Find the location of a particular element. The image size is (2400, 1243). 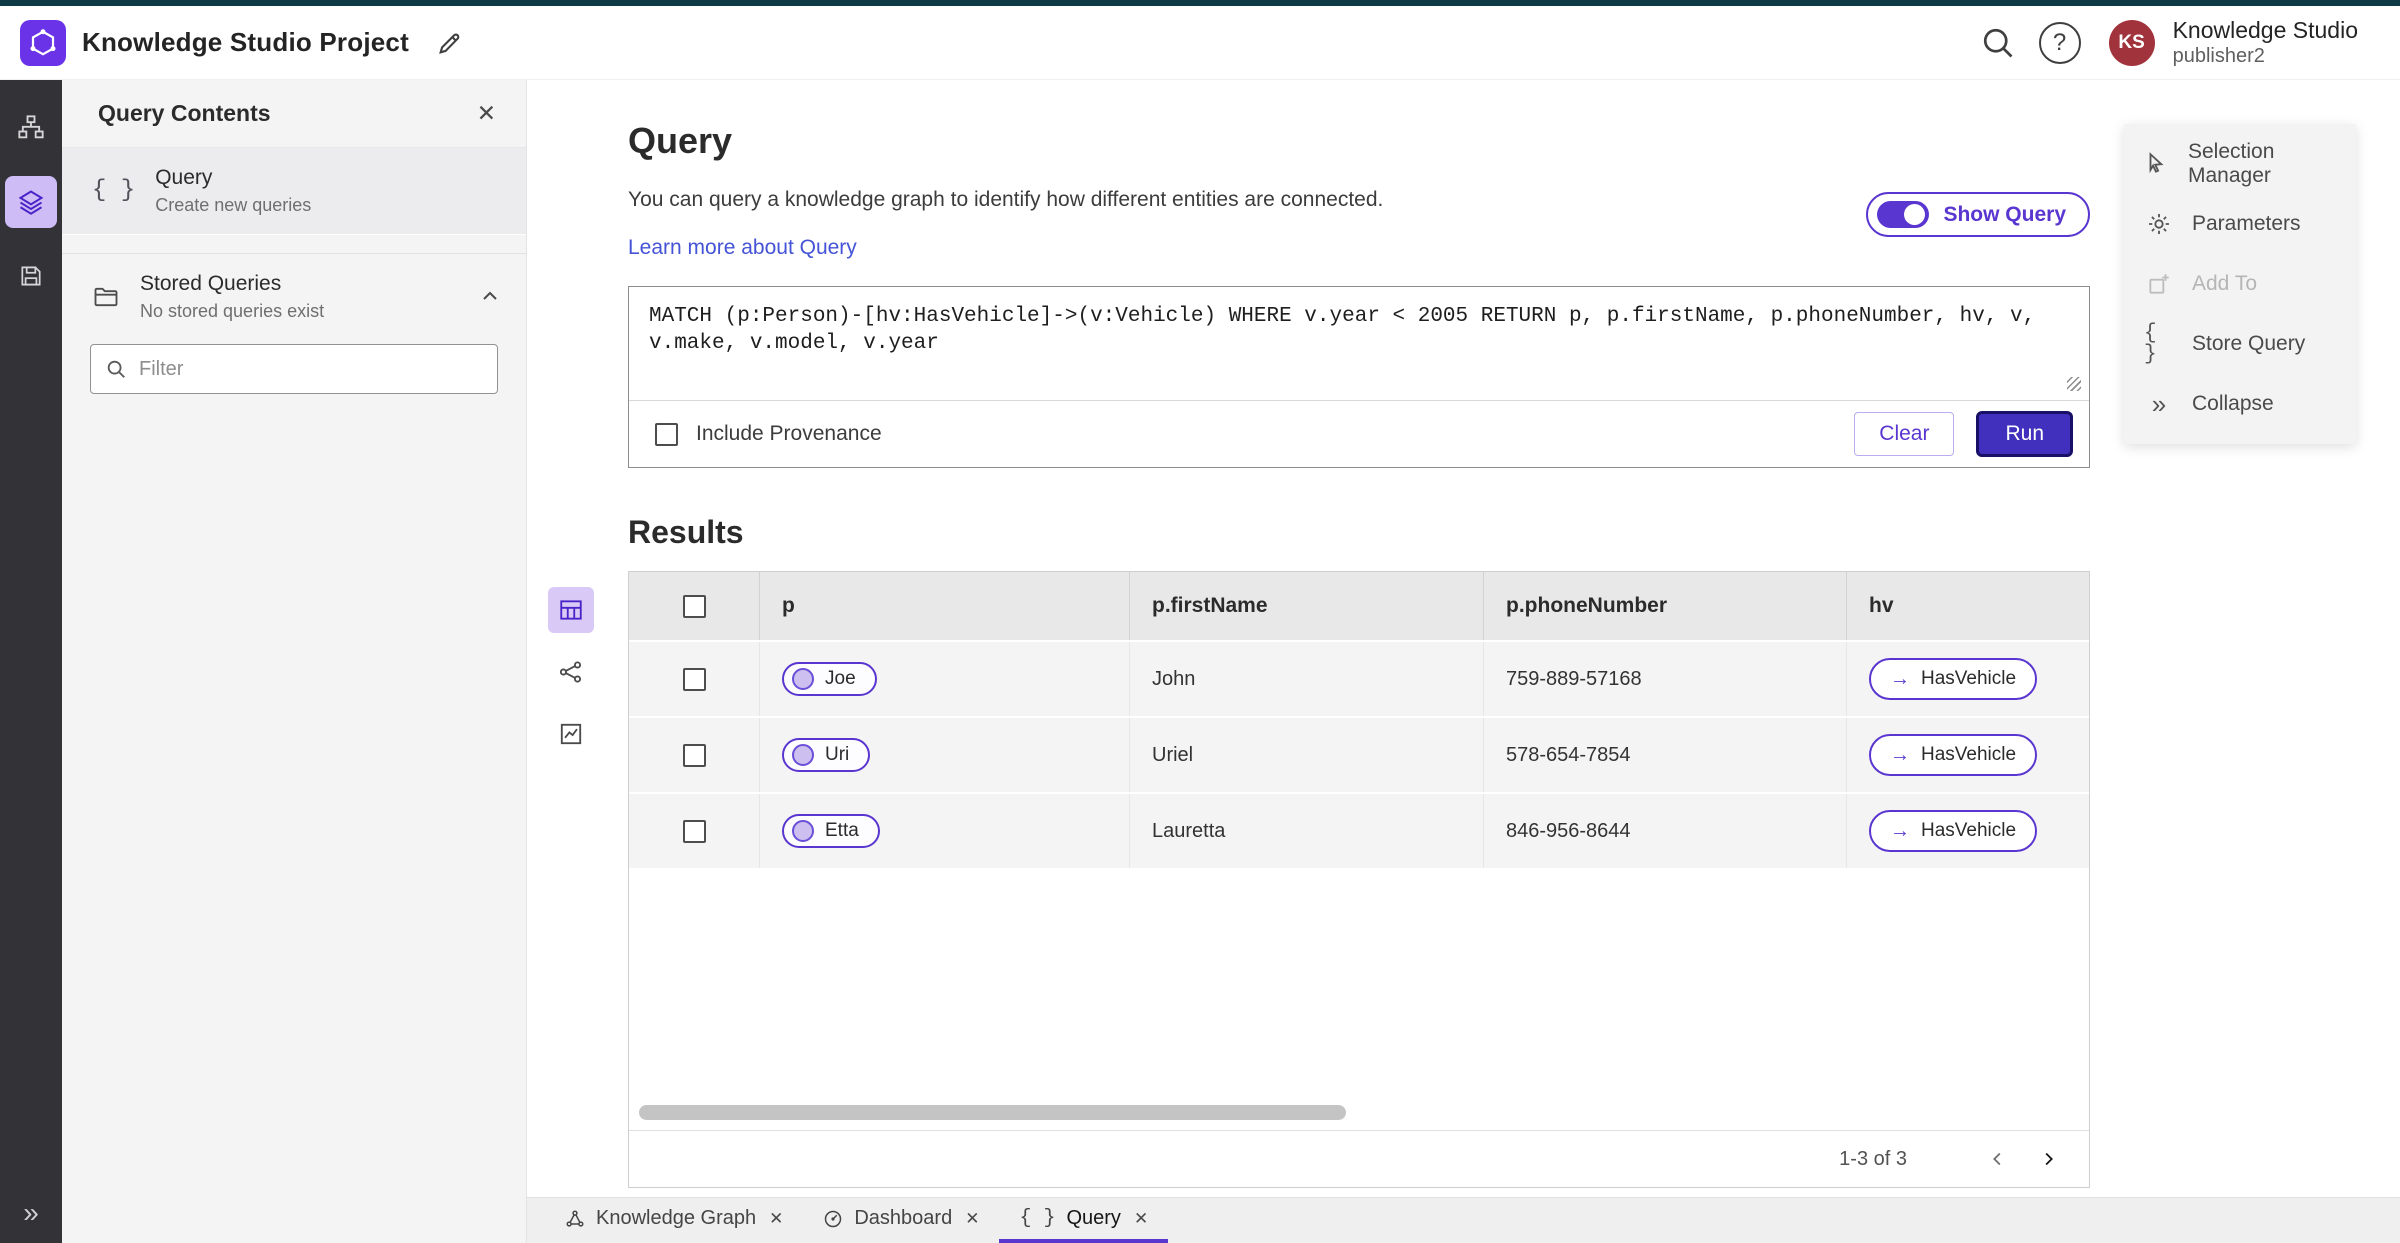

firstname-cell: Uriel is located at coordinates (1306, 755).